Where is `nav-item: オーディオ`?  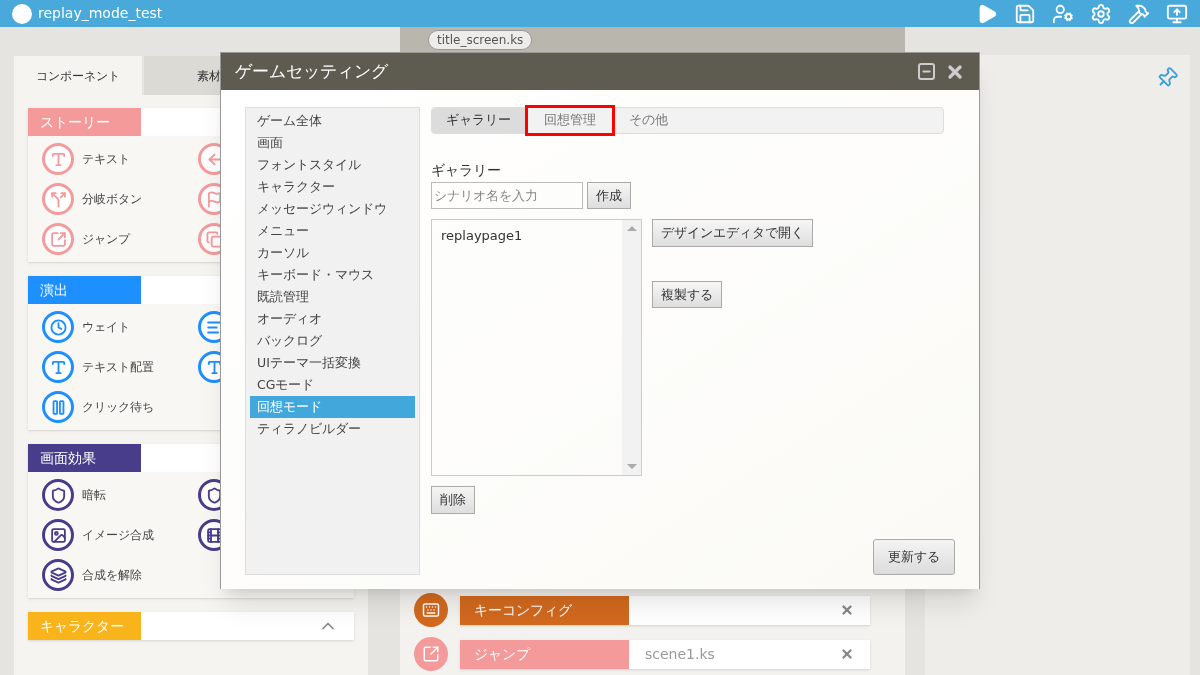
nav-item: オーディオ is located at coordinates (332, 319).